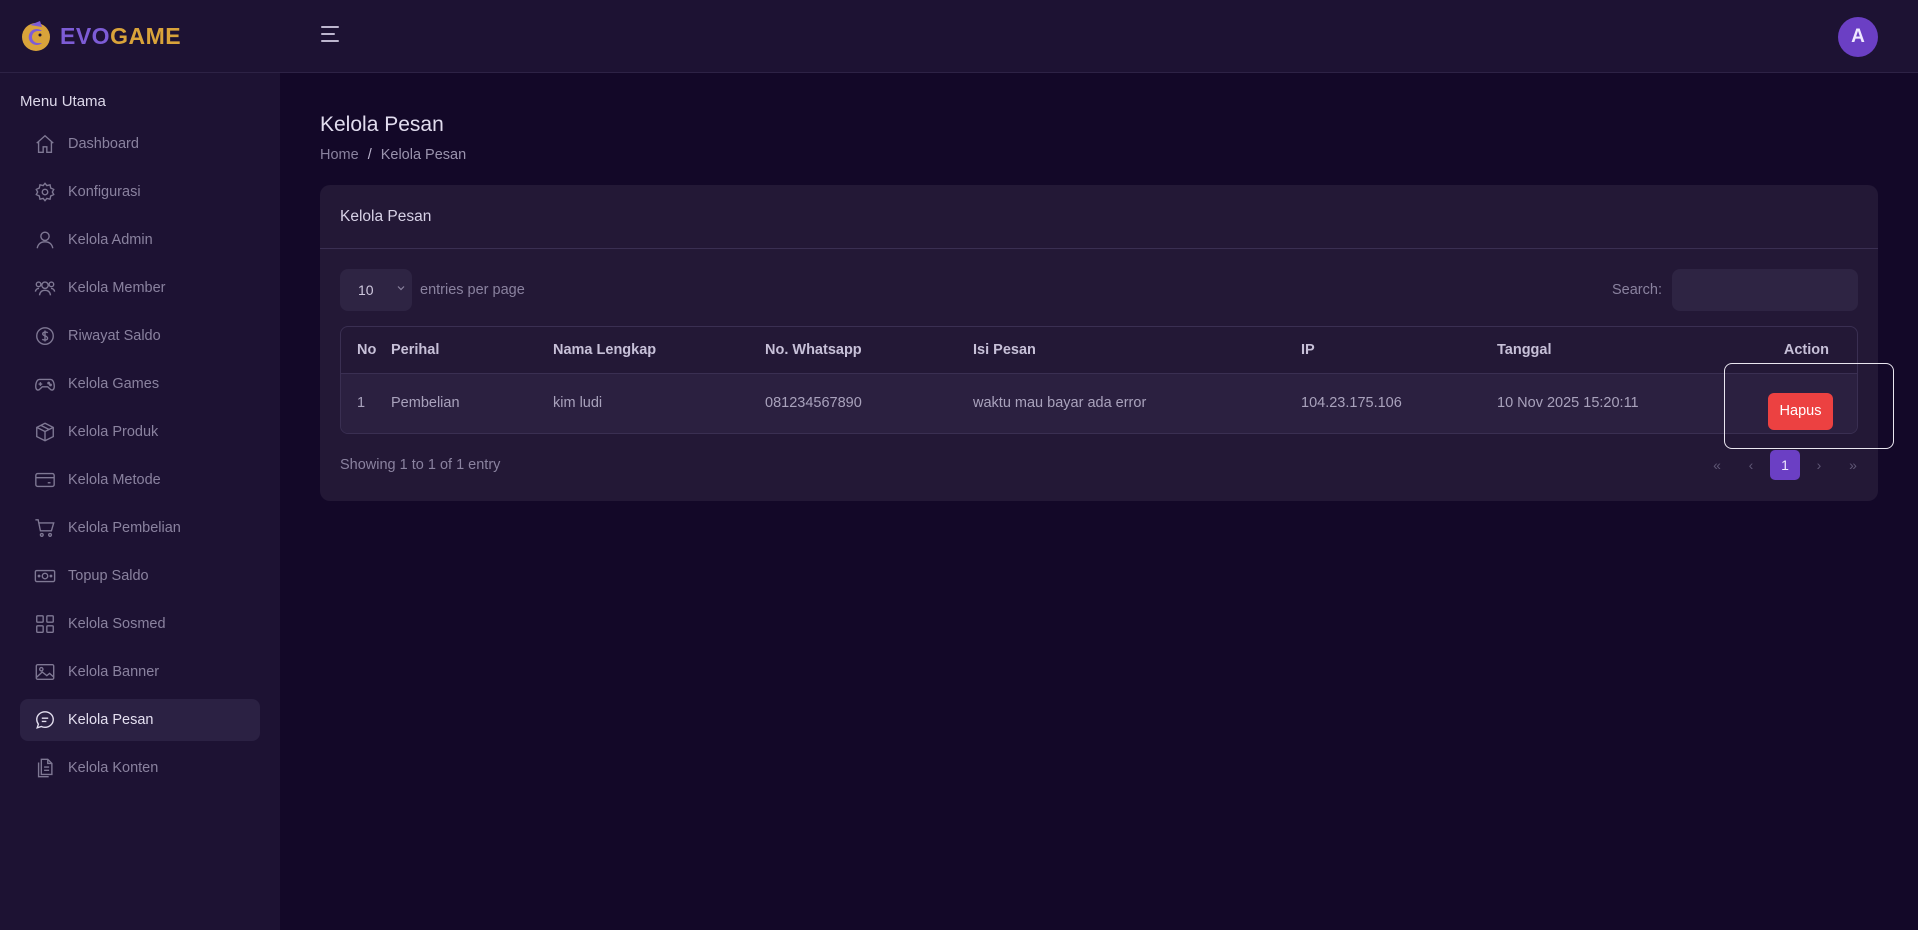 The image size is (1918, 930). Describe the element at coordinates (1793, 350) in the screenshot. I see `column-header-action: Action` at that location.